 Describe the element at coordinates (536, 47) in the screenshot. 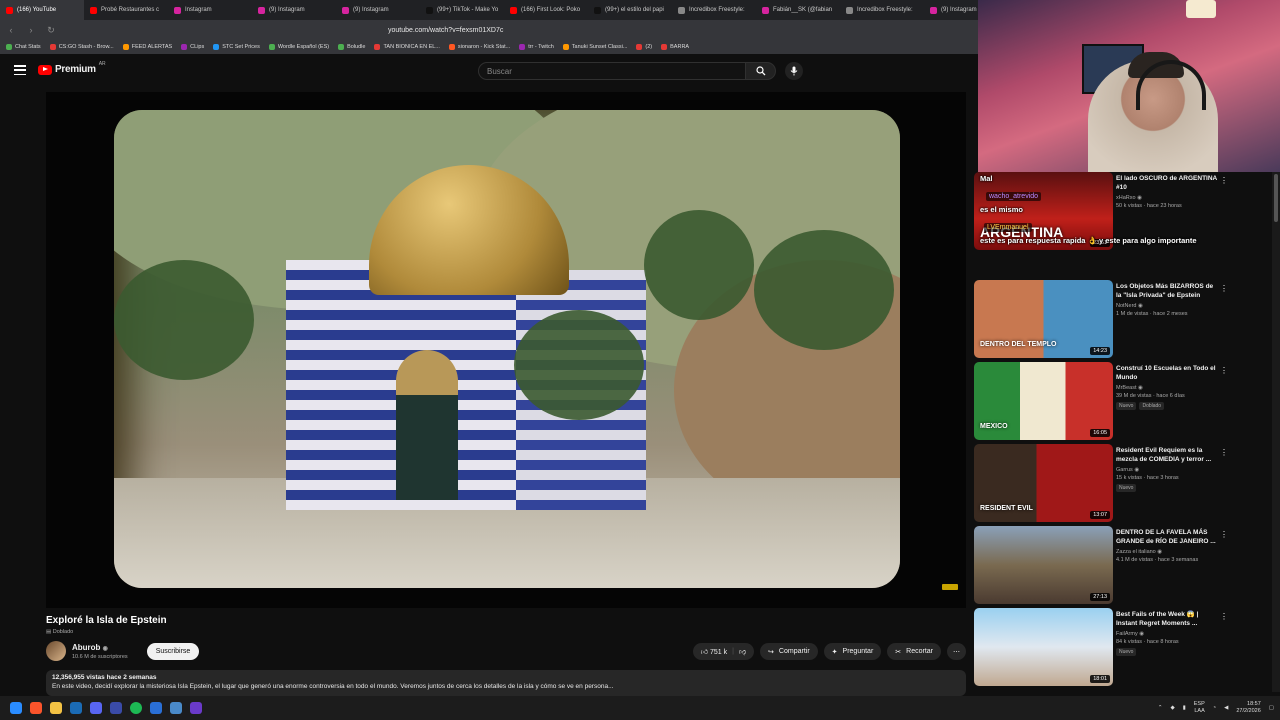

I see `bookmark-item: trr - Twitch` at that location.